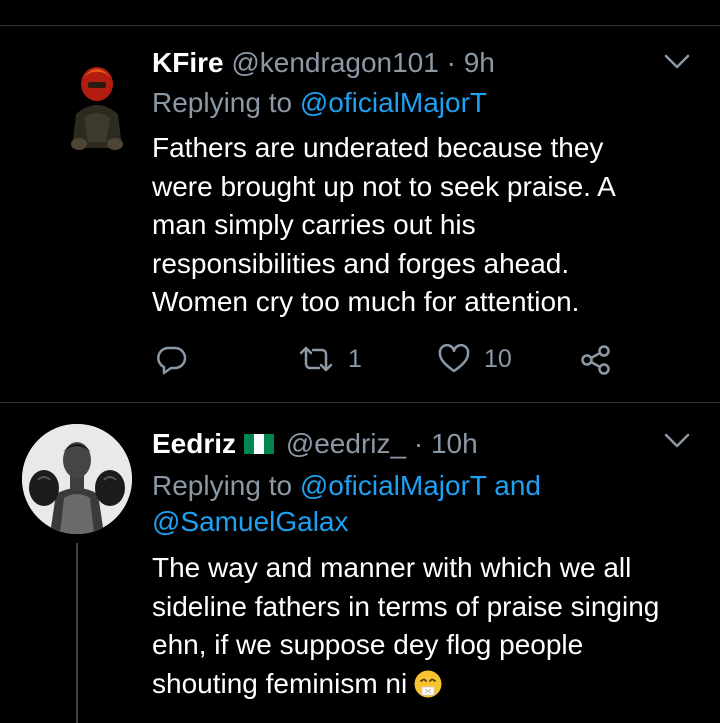 The image size is (720, 723). Describe the element at coordinates (250, 521) in the screenshot. I see `mention-link-2: @SamuelGalax` at that location.